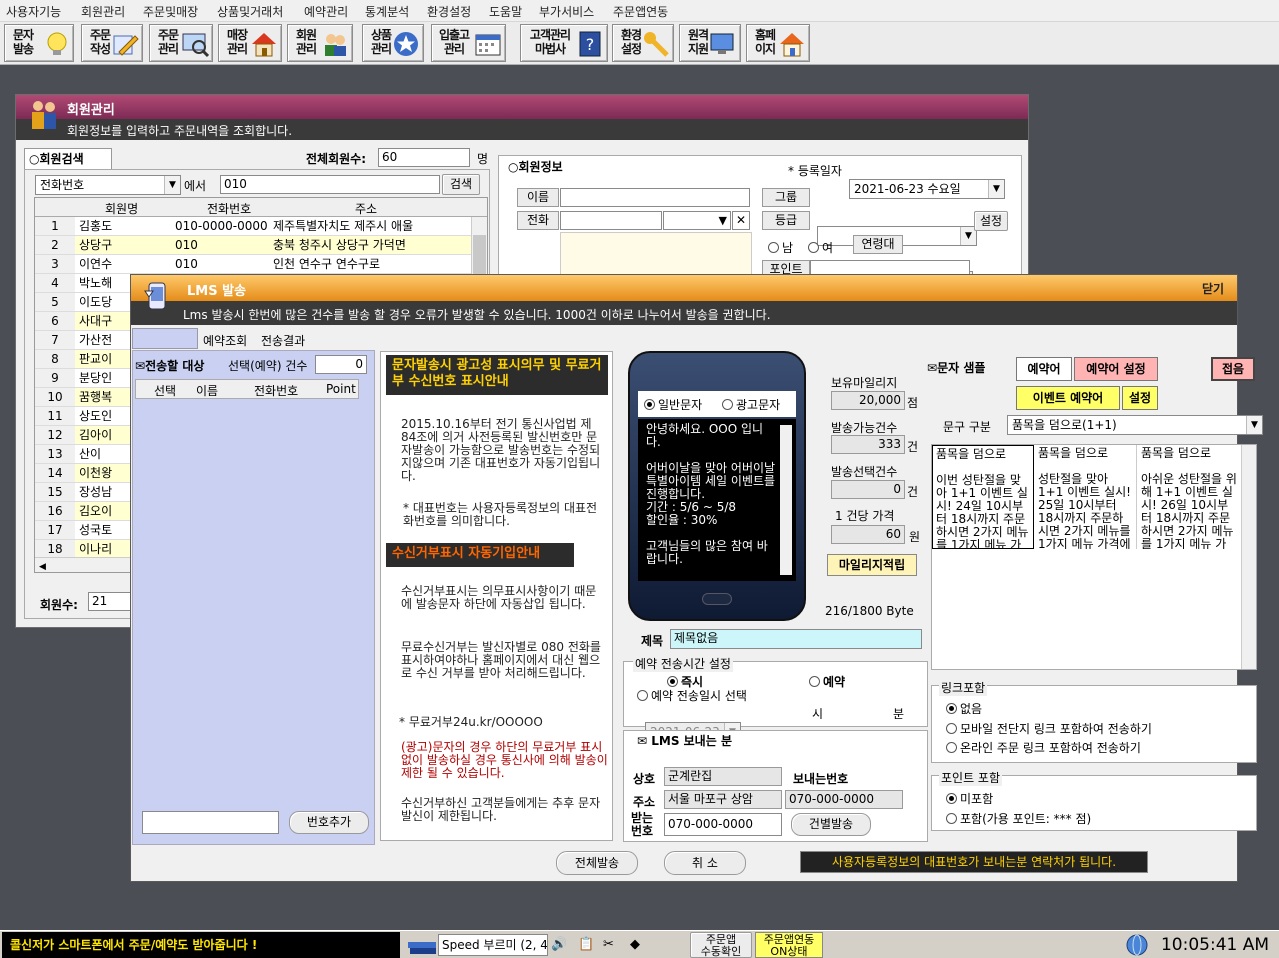 The height and width of the screenshot is (958, 1279). Describe the element at coordinates (55, 435) in the screenshot. I see `row-number: 12` at that location.